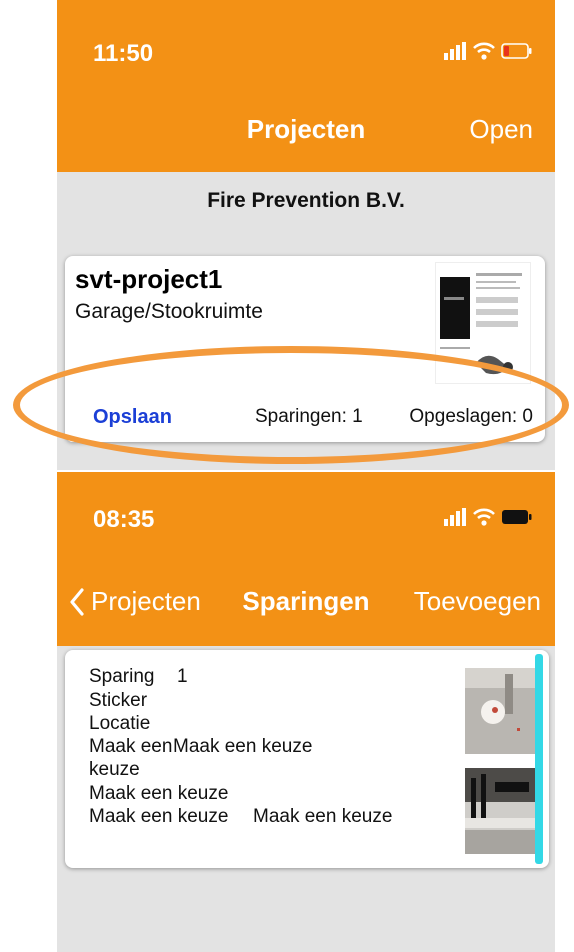 This screenshot has height=952, width=574. I want to click on sparing-number: 1, so click(182, 676).